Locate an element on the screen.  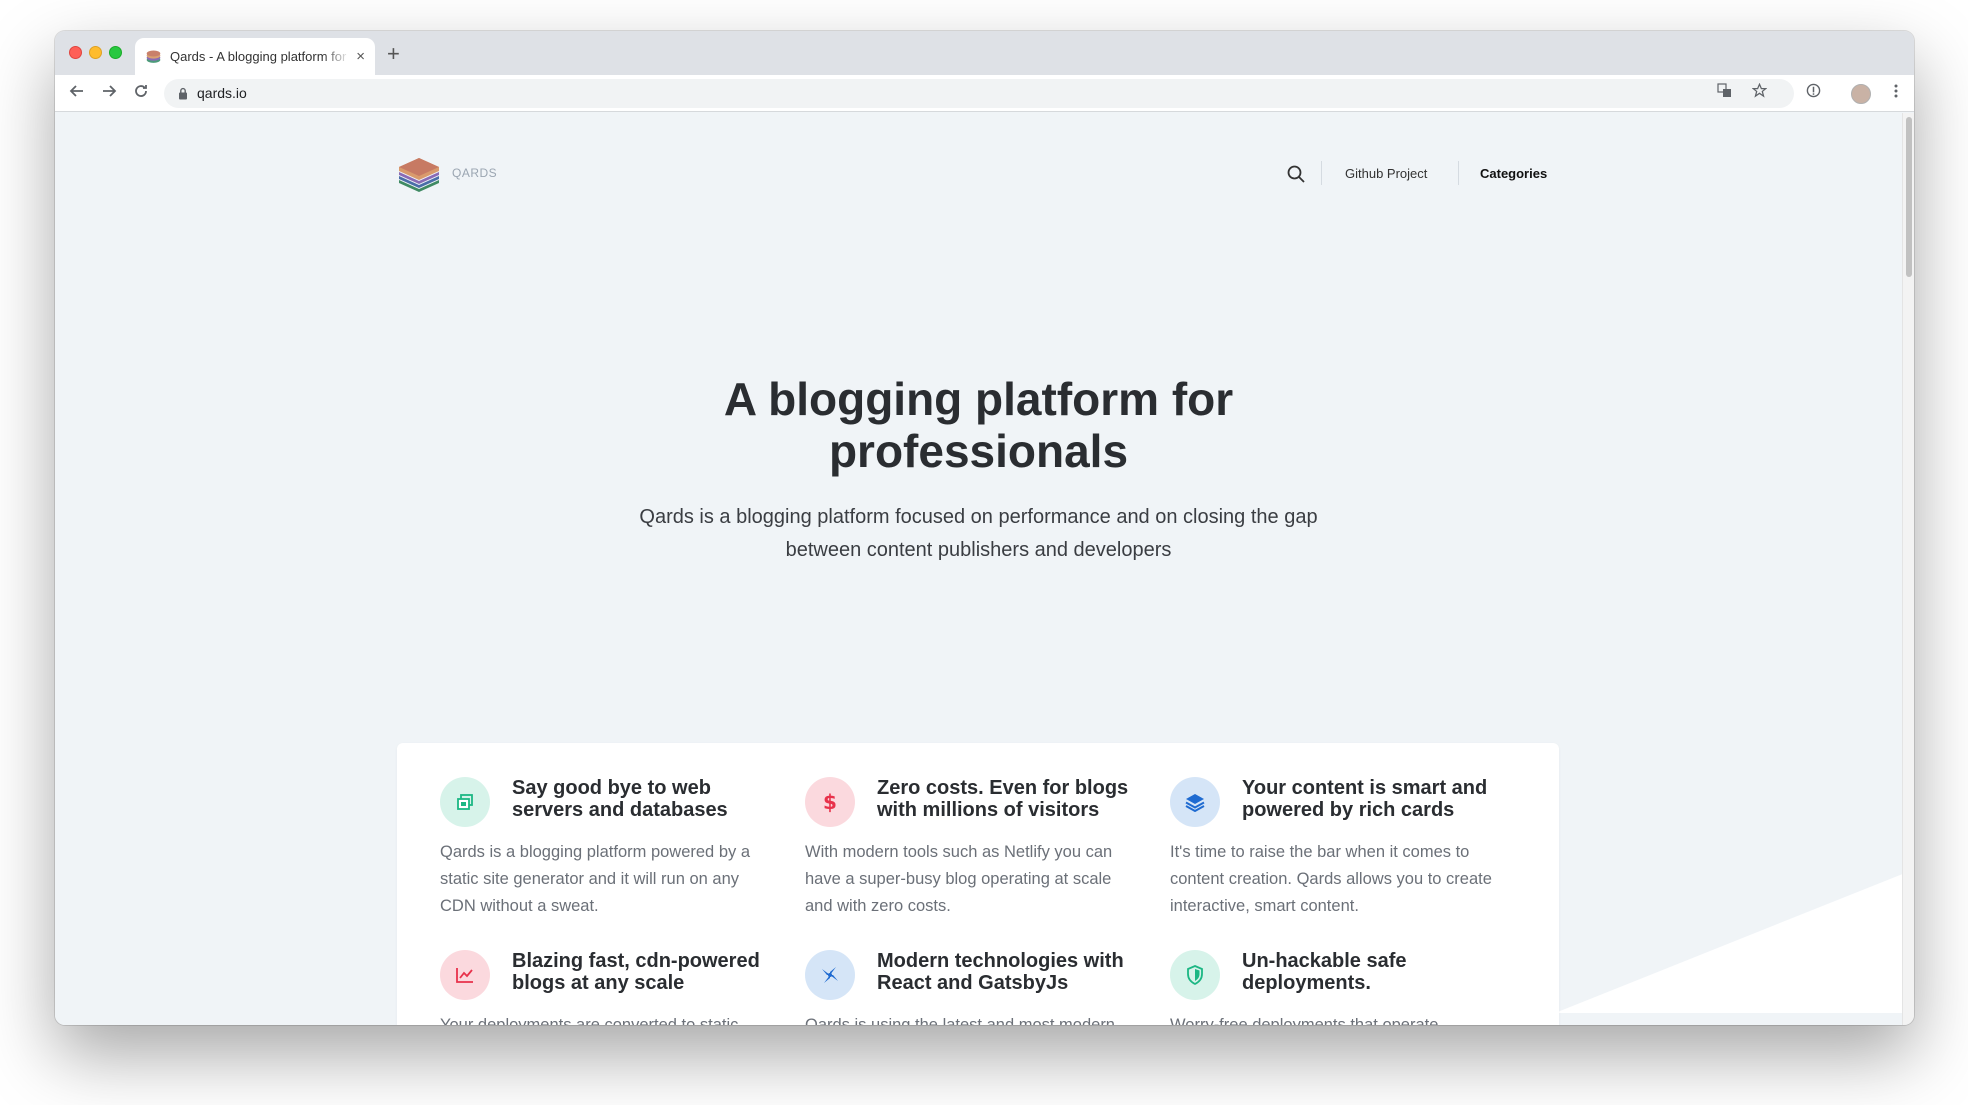
vertical-scrollbar is located at coordinates (1908, 569).